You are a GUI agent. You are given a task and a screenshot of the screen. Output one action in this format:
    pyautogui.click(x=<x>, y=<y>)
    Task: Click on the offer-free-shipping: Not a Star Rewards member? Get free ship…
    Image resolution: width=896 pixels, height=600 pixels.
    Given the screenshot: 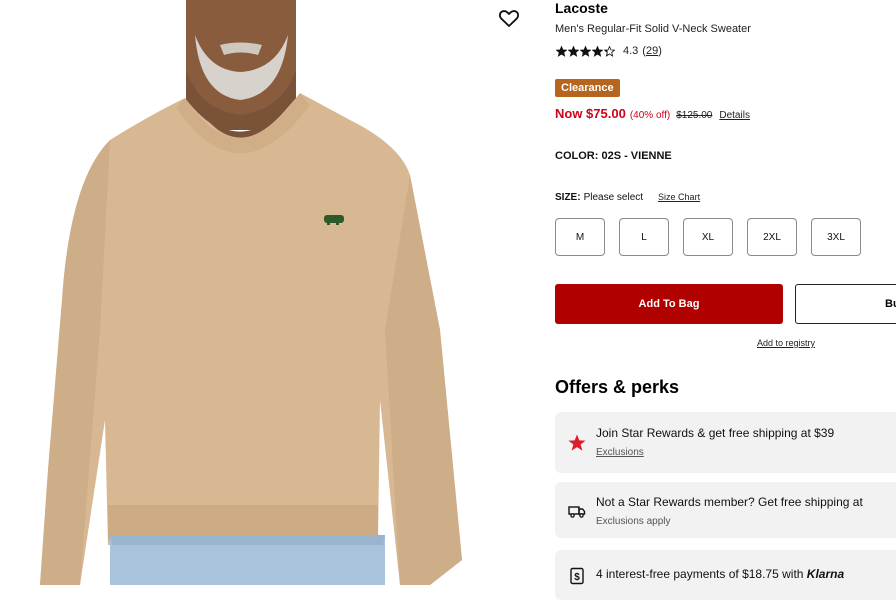 What is the action you would take?
    pyautogui.click(x=725, y=510)
    